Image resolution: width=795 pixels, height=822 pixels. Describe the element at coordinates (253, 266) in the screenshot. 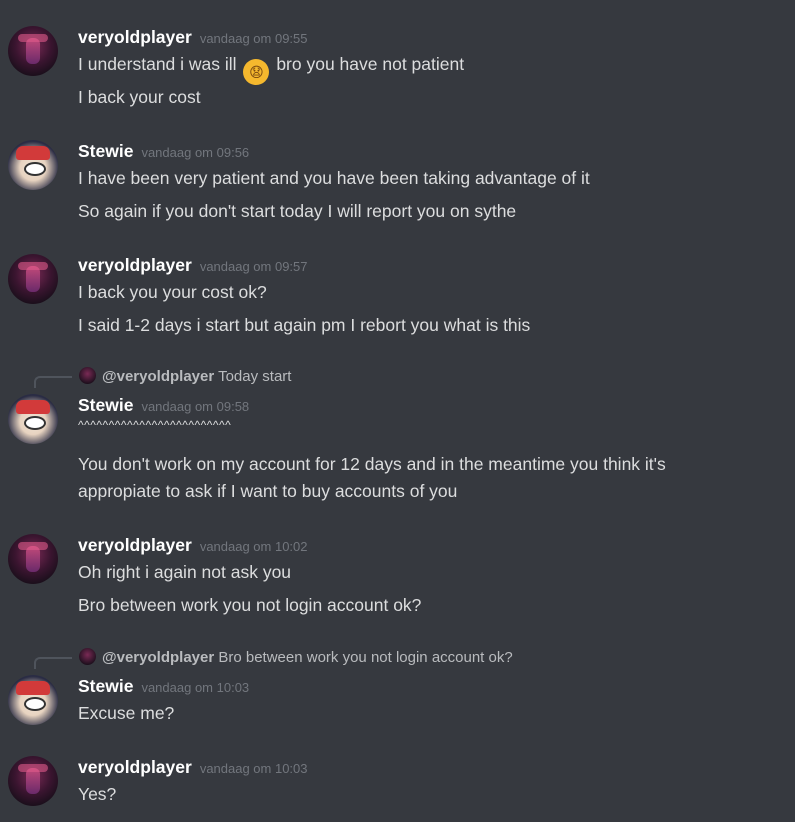

I see `timestamp: vandaag om 09:57` at that location.